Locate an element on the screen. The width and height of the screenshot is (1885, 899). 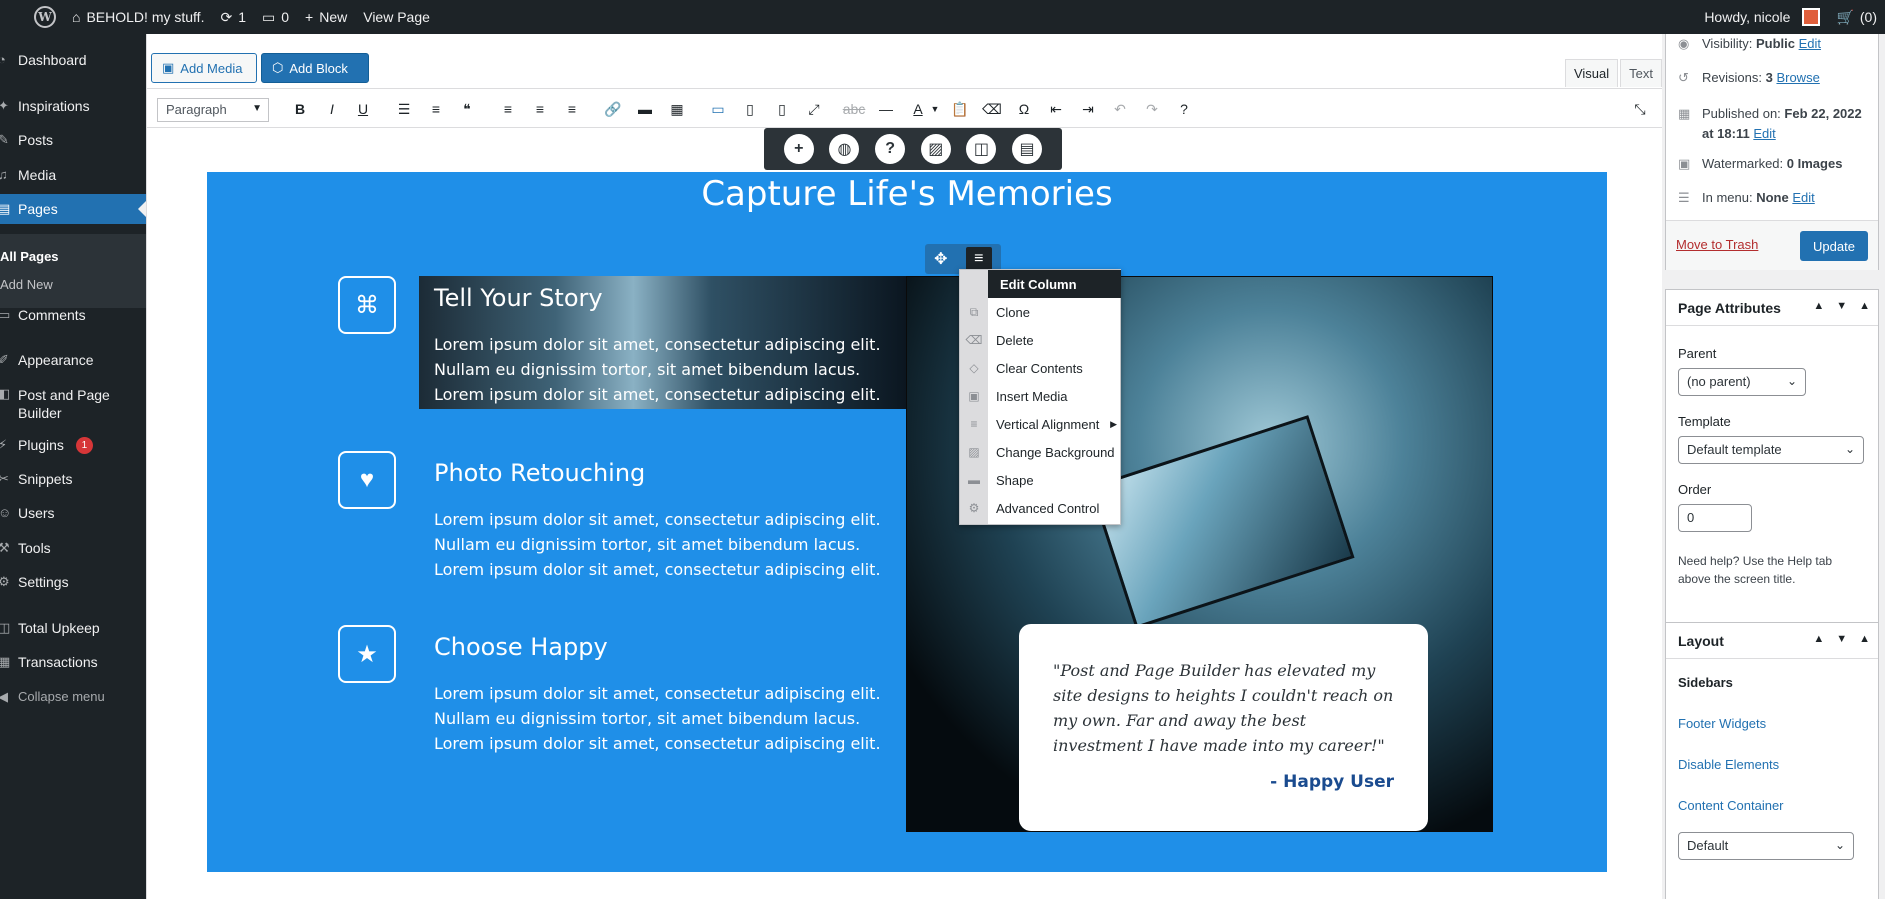
view-page-link: View Page is located at coordinates (396, 17).